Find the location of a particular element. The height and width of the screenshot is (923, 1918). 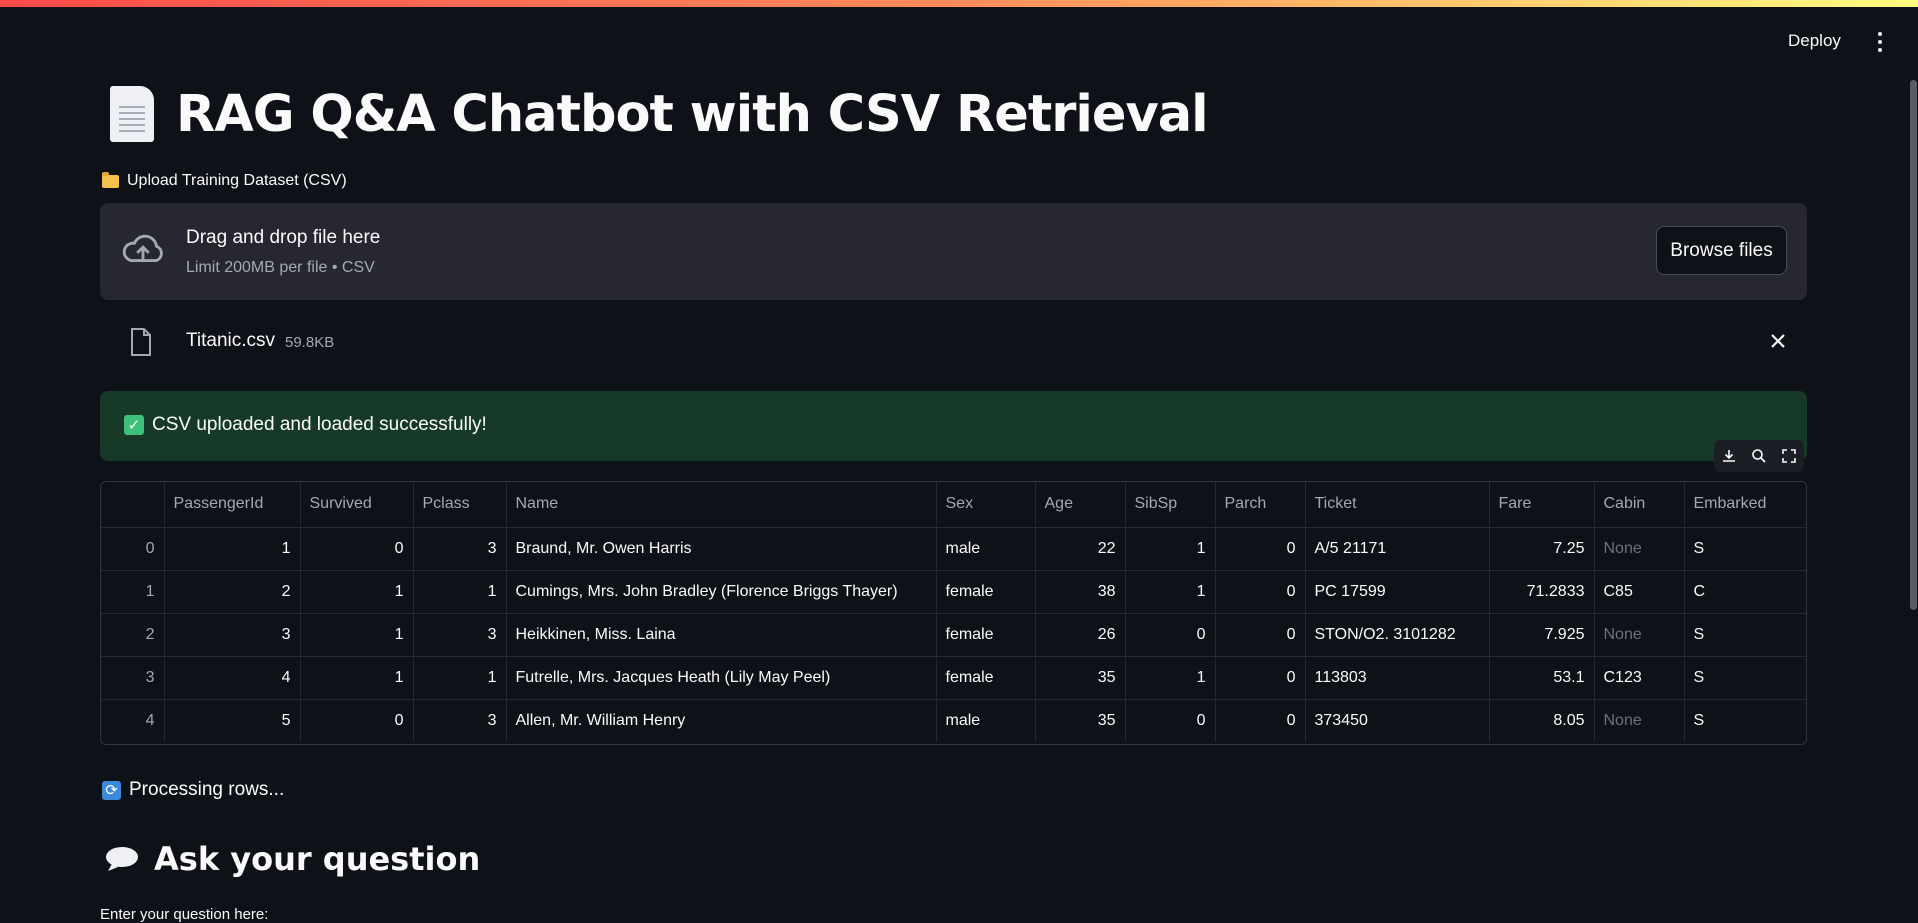

table-cell: 22 is located at coordinates (1080, 549).